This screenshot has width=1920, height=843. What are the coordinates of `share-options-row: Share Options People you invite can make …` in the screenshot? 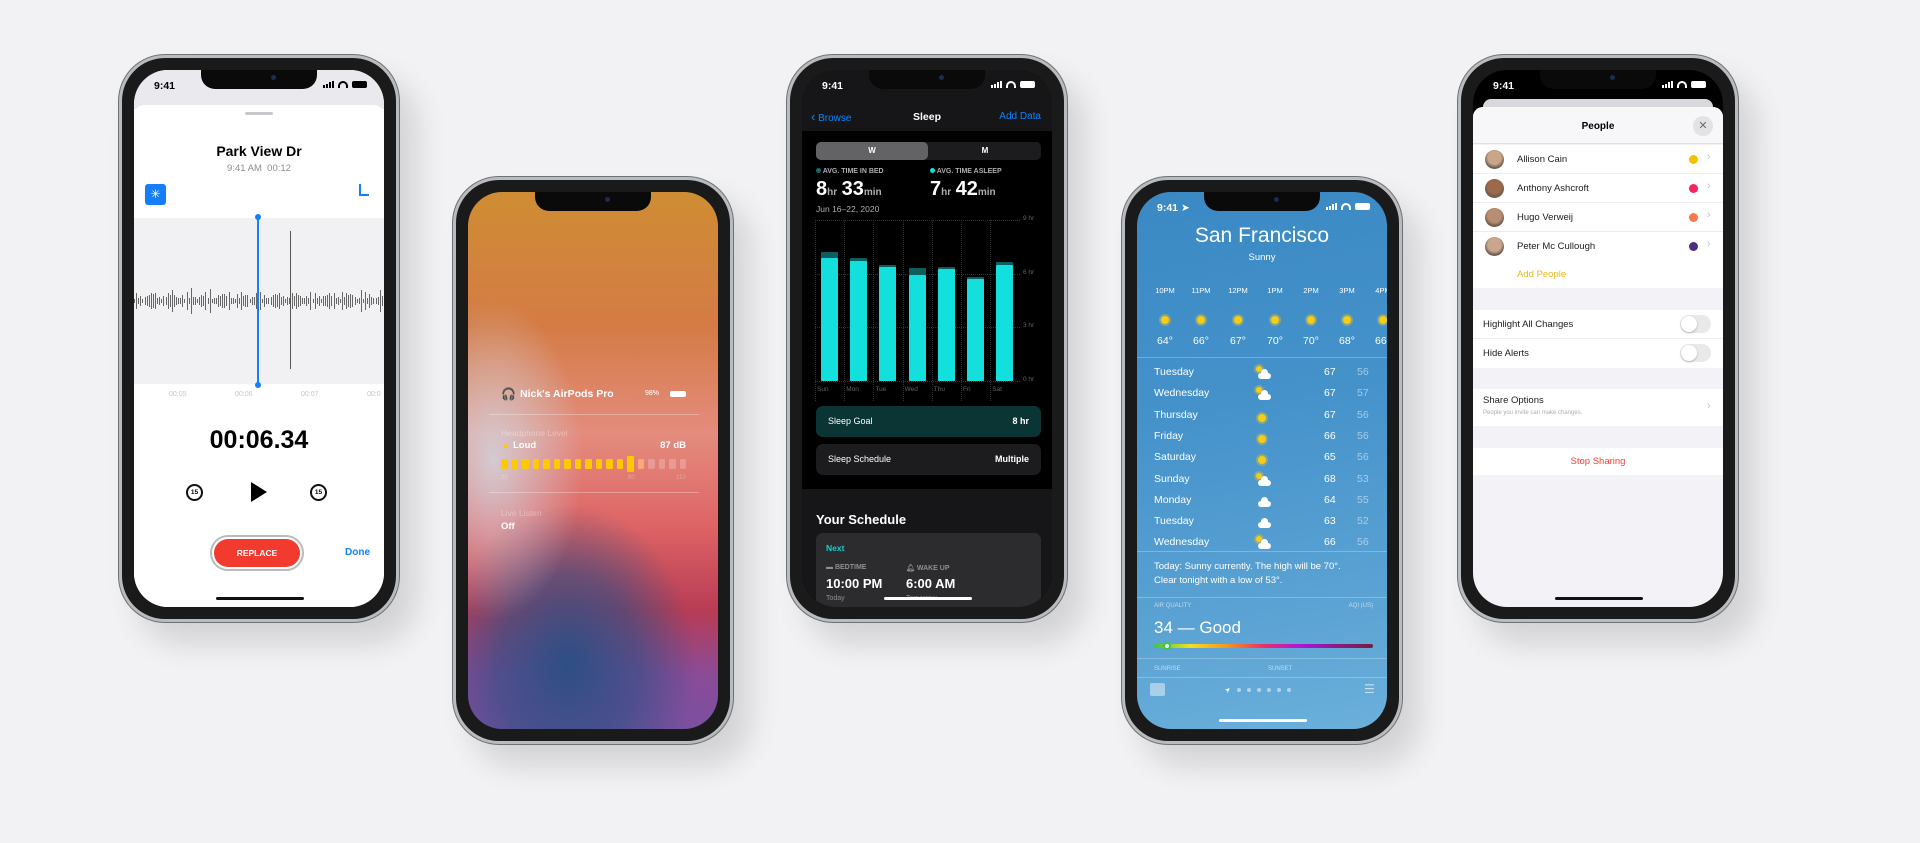 It's located at (1598, 407).